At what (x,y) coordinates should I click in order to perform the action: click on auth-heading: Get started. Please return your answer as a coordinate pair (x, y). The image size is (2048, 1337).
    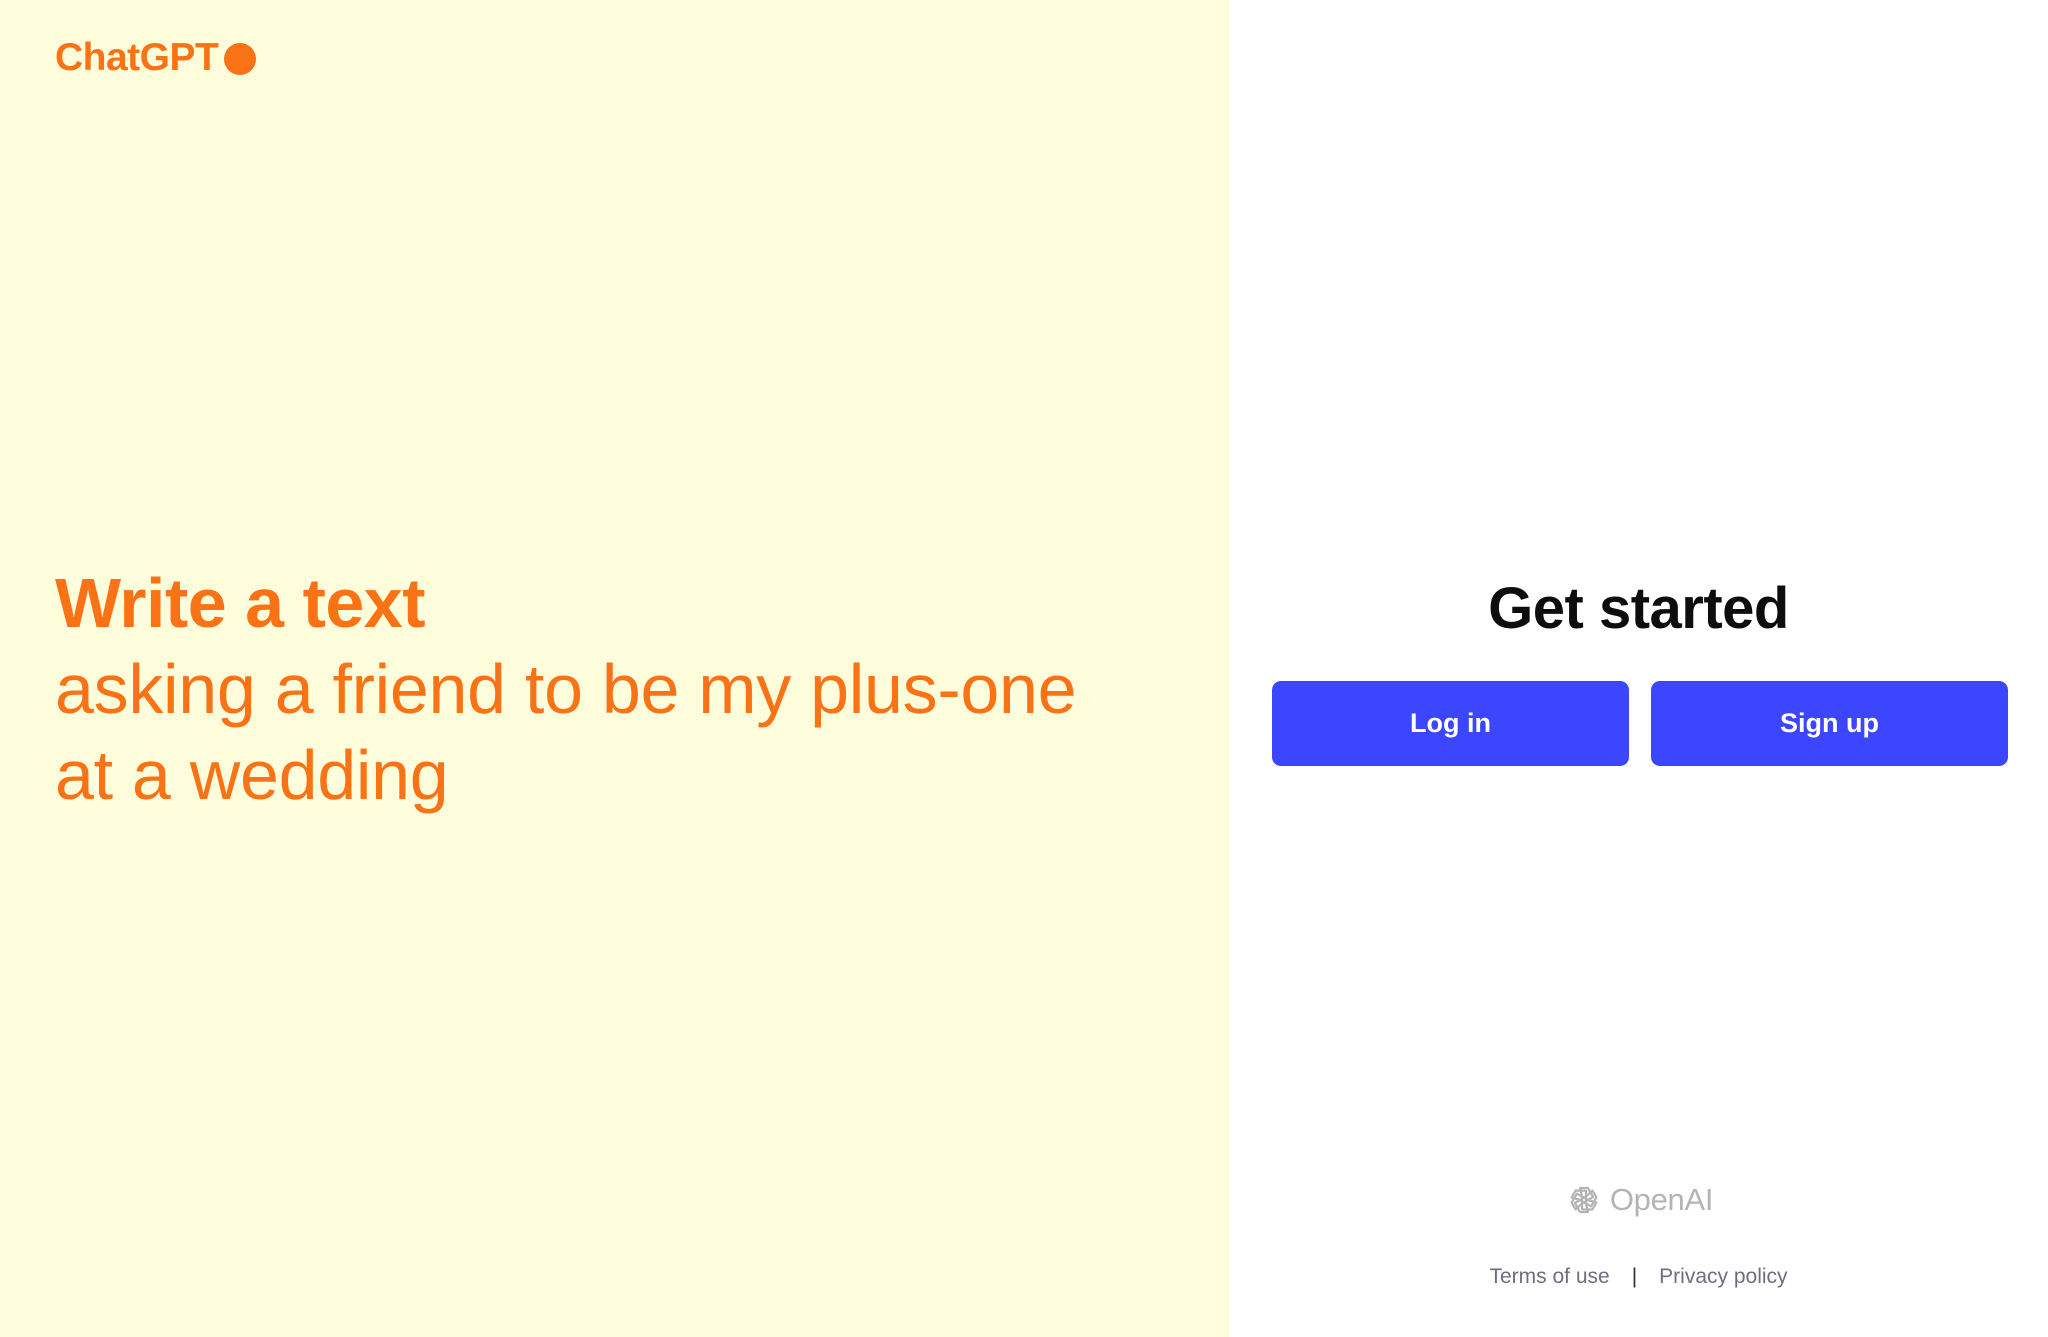
    Looking at the image, I should click on (1638, 608).